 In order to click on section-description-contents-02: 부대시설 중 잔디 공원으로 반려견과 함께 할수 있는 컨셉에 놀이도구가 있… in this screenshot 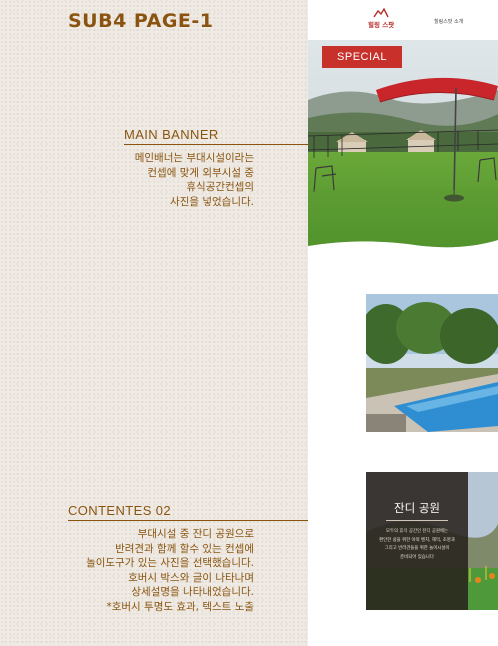, I will do `click(170, 571)`.